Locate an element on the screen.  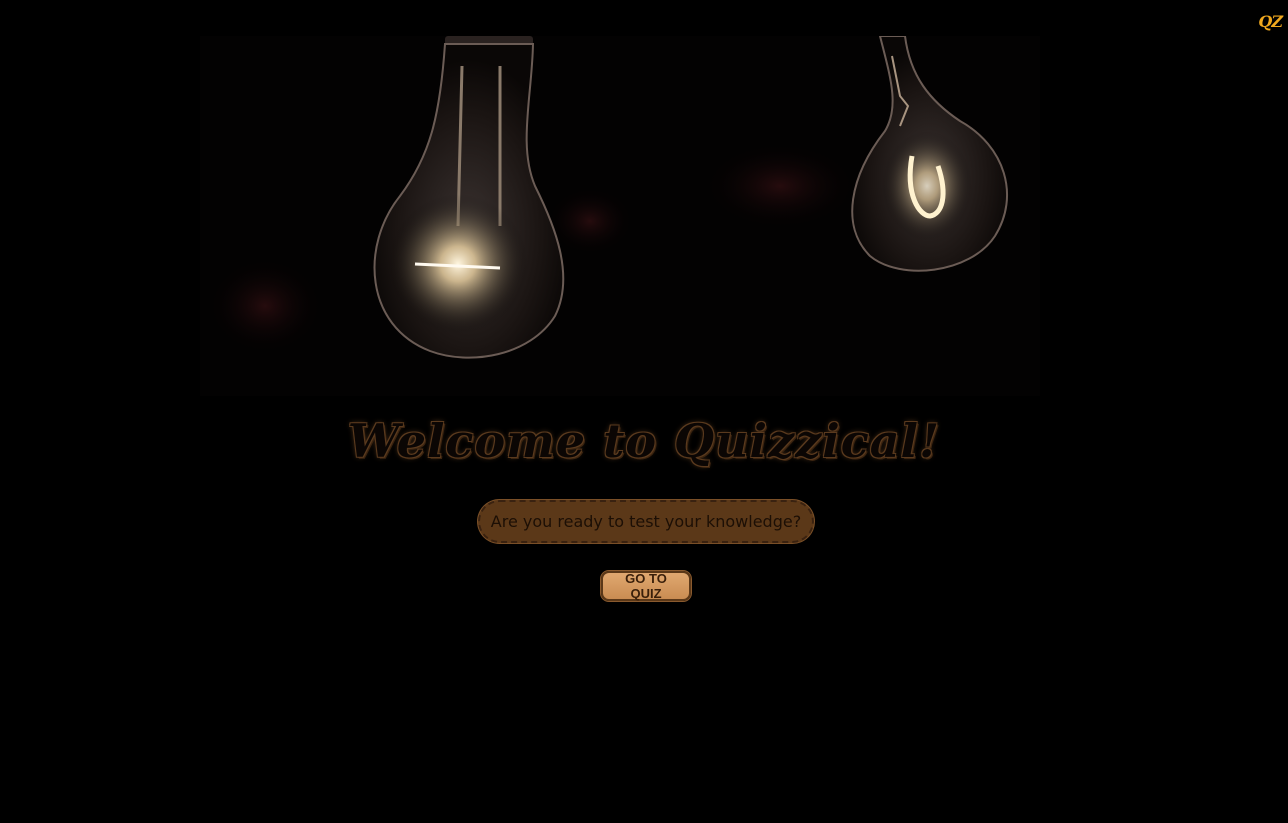
go-to-quiz-button: GO TO QUIZ is located at coordinates (646, 586).